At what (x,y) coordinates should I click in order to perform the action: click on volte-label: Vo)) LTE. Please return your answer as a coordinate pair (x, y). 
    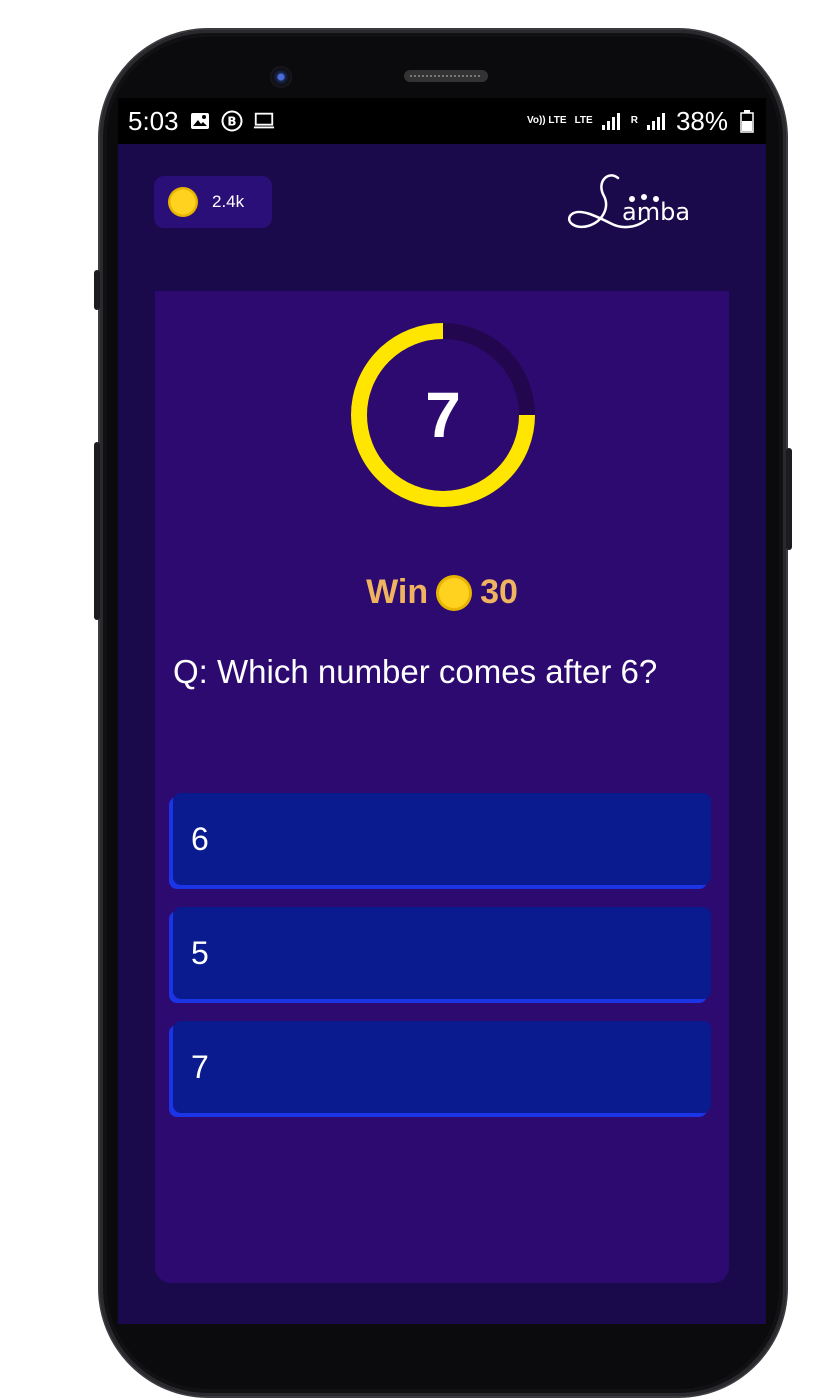
    Looking at the image, I should click on (546, 120).